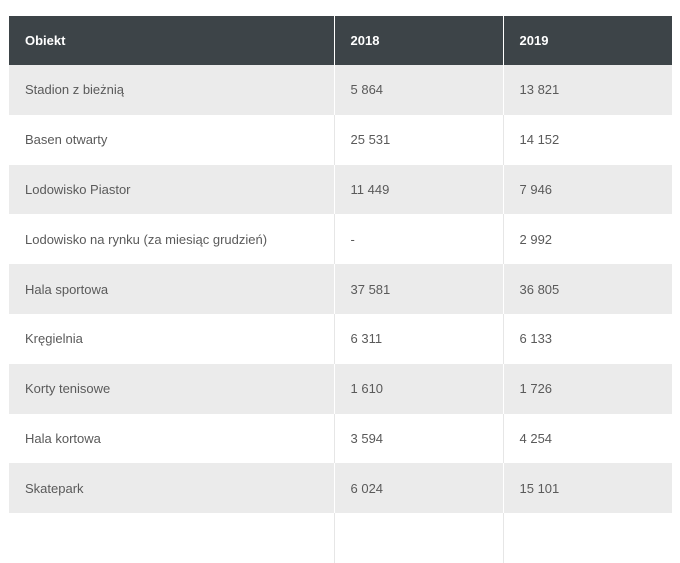 The image size is (680, 563). I want to click on cell-2018: 6 311, so click(419, 338).